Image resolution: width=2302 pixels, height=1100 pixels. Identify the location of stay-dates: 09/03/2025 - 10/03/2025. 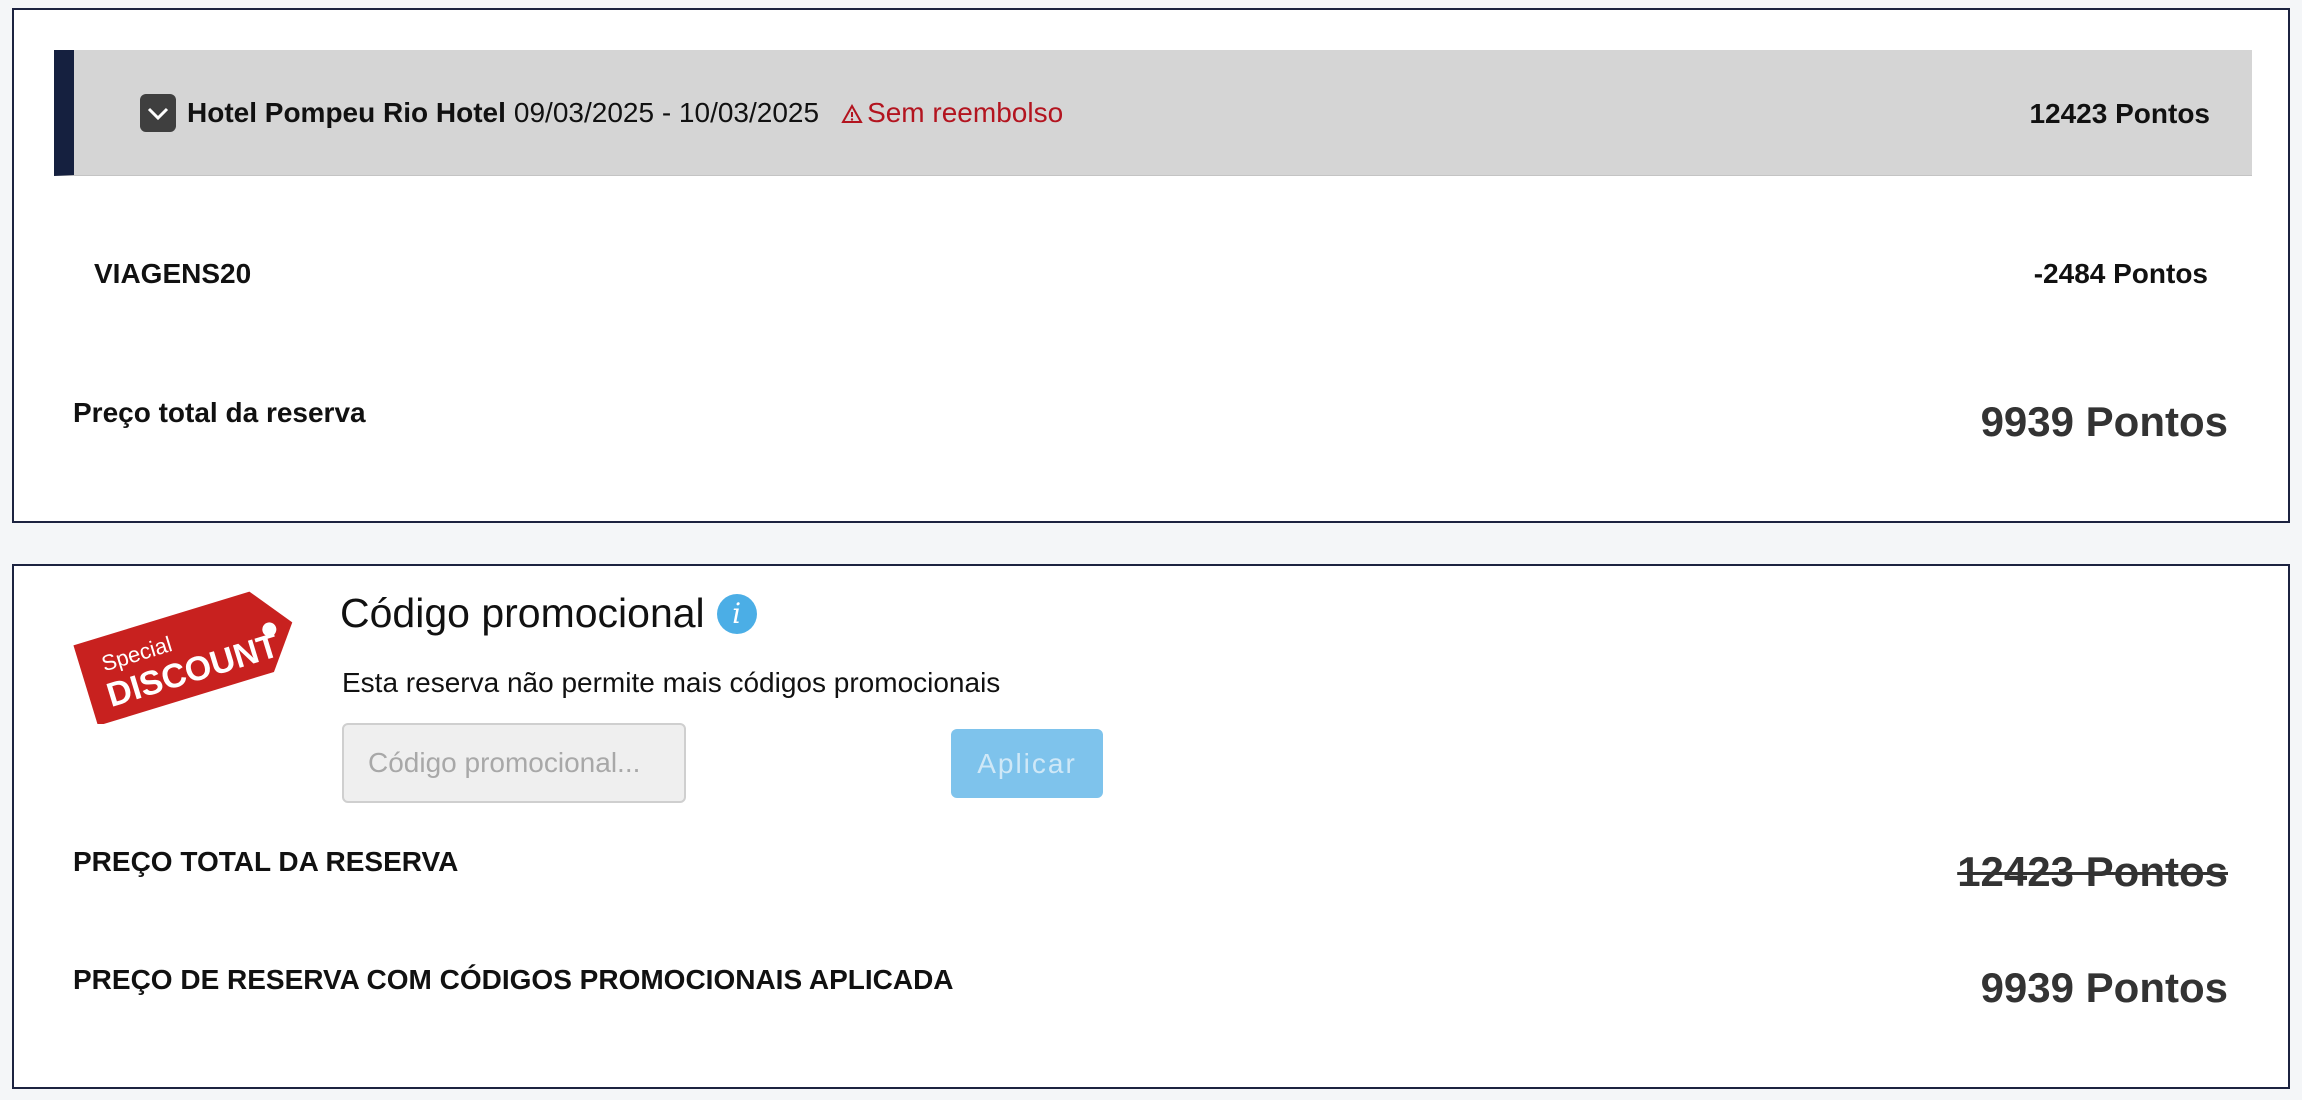
(666, 112).